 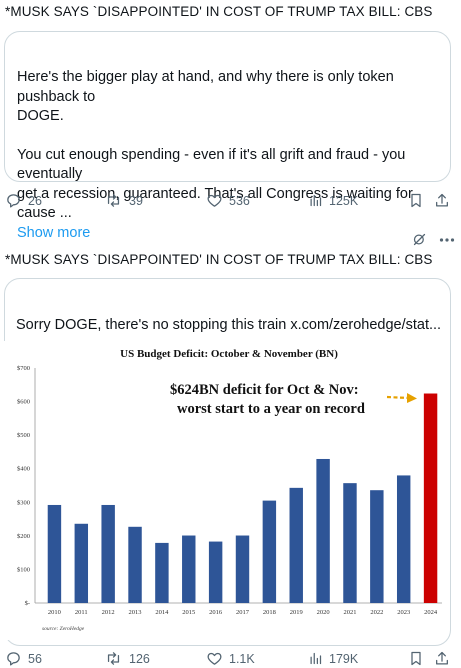 I want to click on like-button: 1.1K, so click(x=230, y=658).